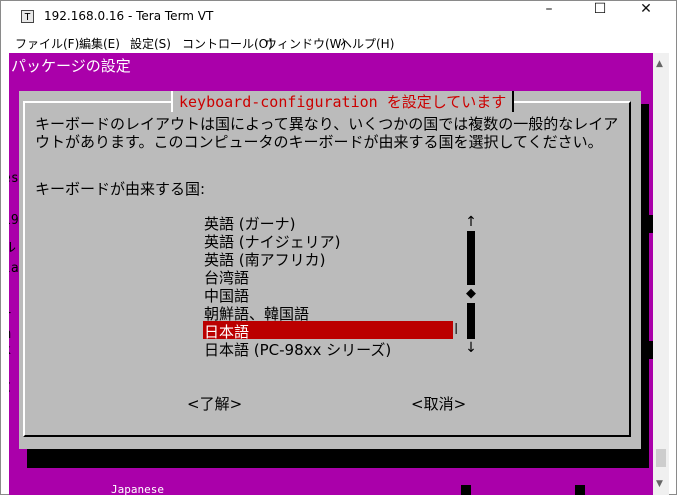 The width and height of the screenshot is (677, 495). What do you see at coordinates (328, 241) in the screenshot?
I see `list-item: 英語 (ナイジェリア)` at bounding box center [328, 241].